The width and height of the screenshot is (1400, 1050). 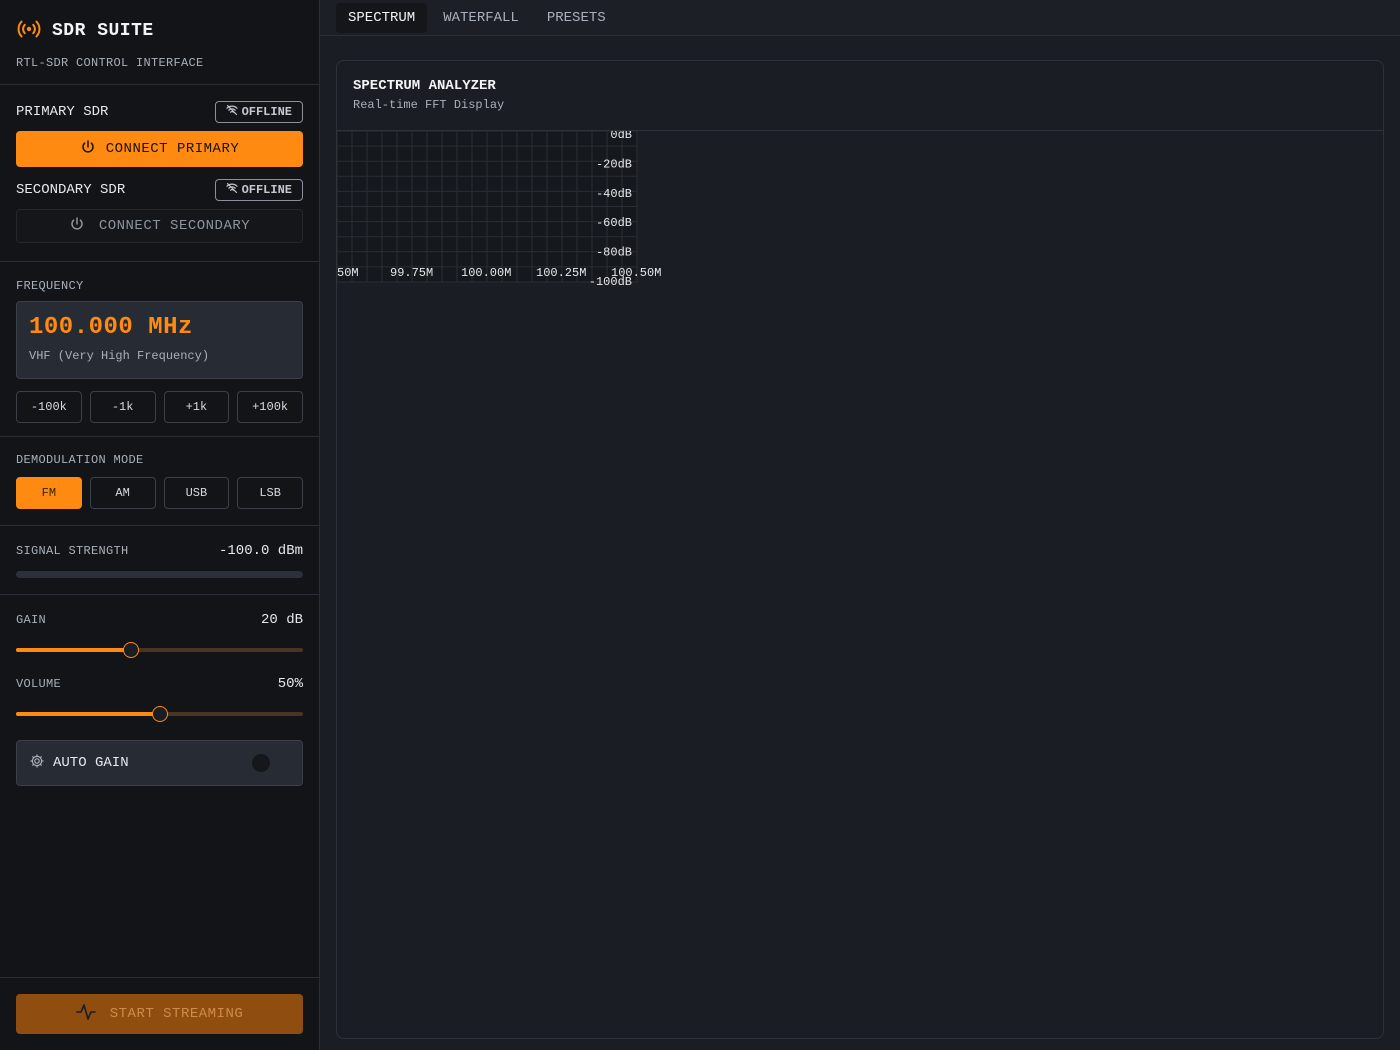 What do you see at coordinates (481, 18) in the screenshot?
I see `tab-waterfall: WATERFALL` at bounding box center [481, 18].